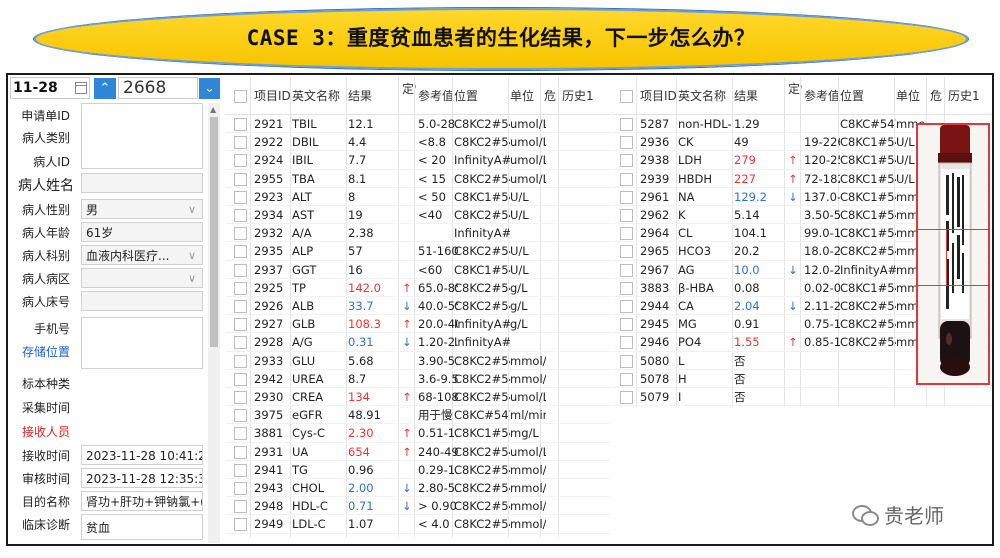 The image size is (1000, 558). What do you see at coordinates (418, 379) in the screenshot?
I see `table-row: 2942 UREA 8.7 3.6-9.5C8KC2#54mmol/L` at bounding box center [418, 379].